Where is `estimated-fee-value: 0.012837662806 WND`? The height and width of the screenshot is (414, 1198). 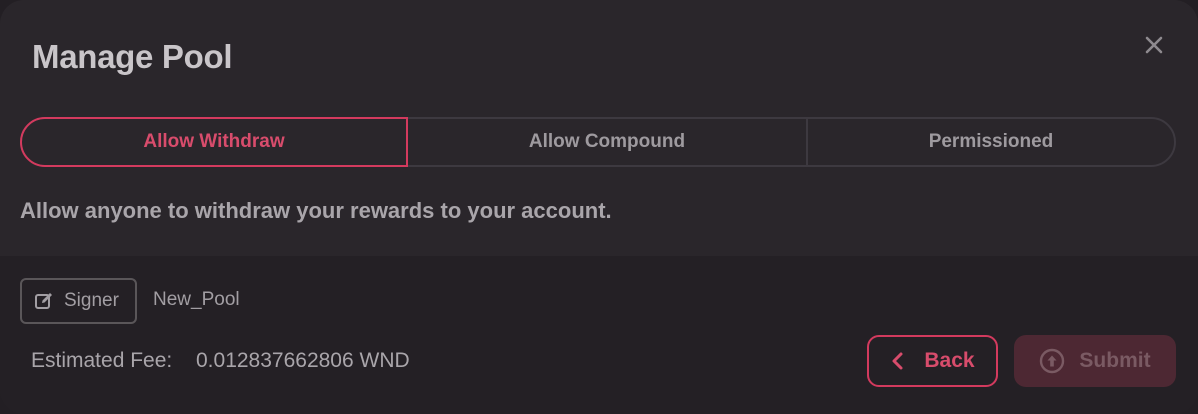 estimated-fee-value: 0.012837662806 WND is located at coordinates (303, 360).